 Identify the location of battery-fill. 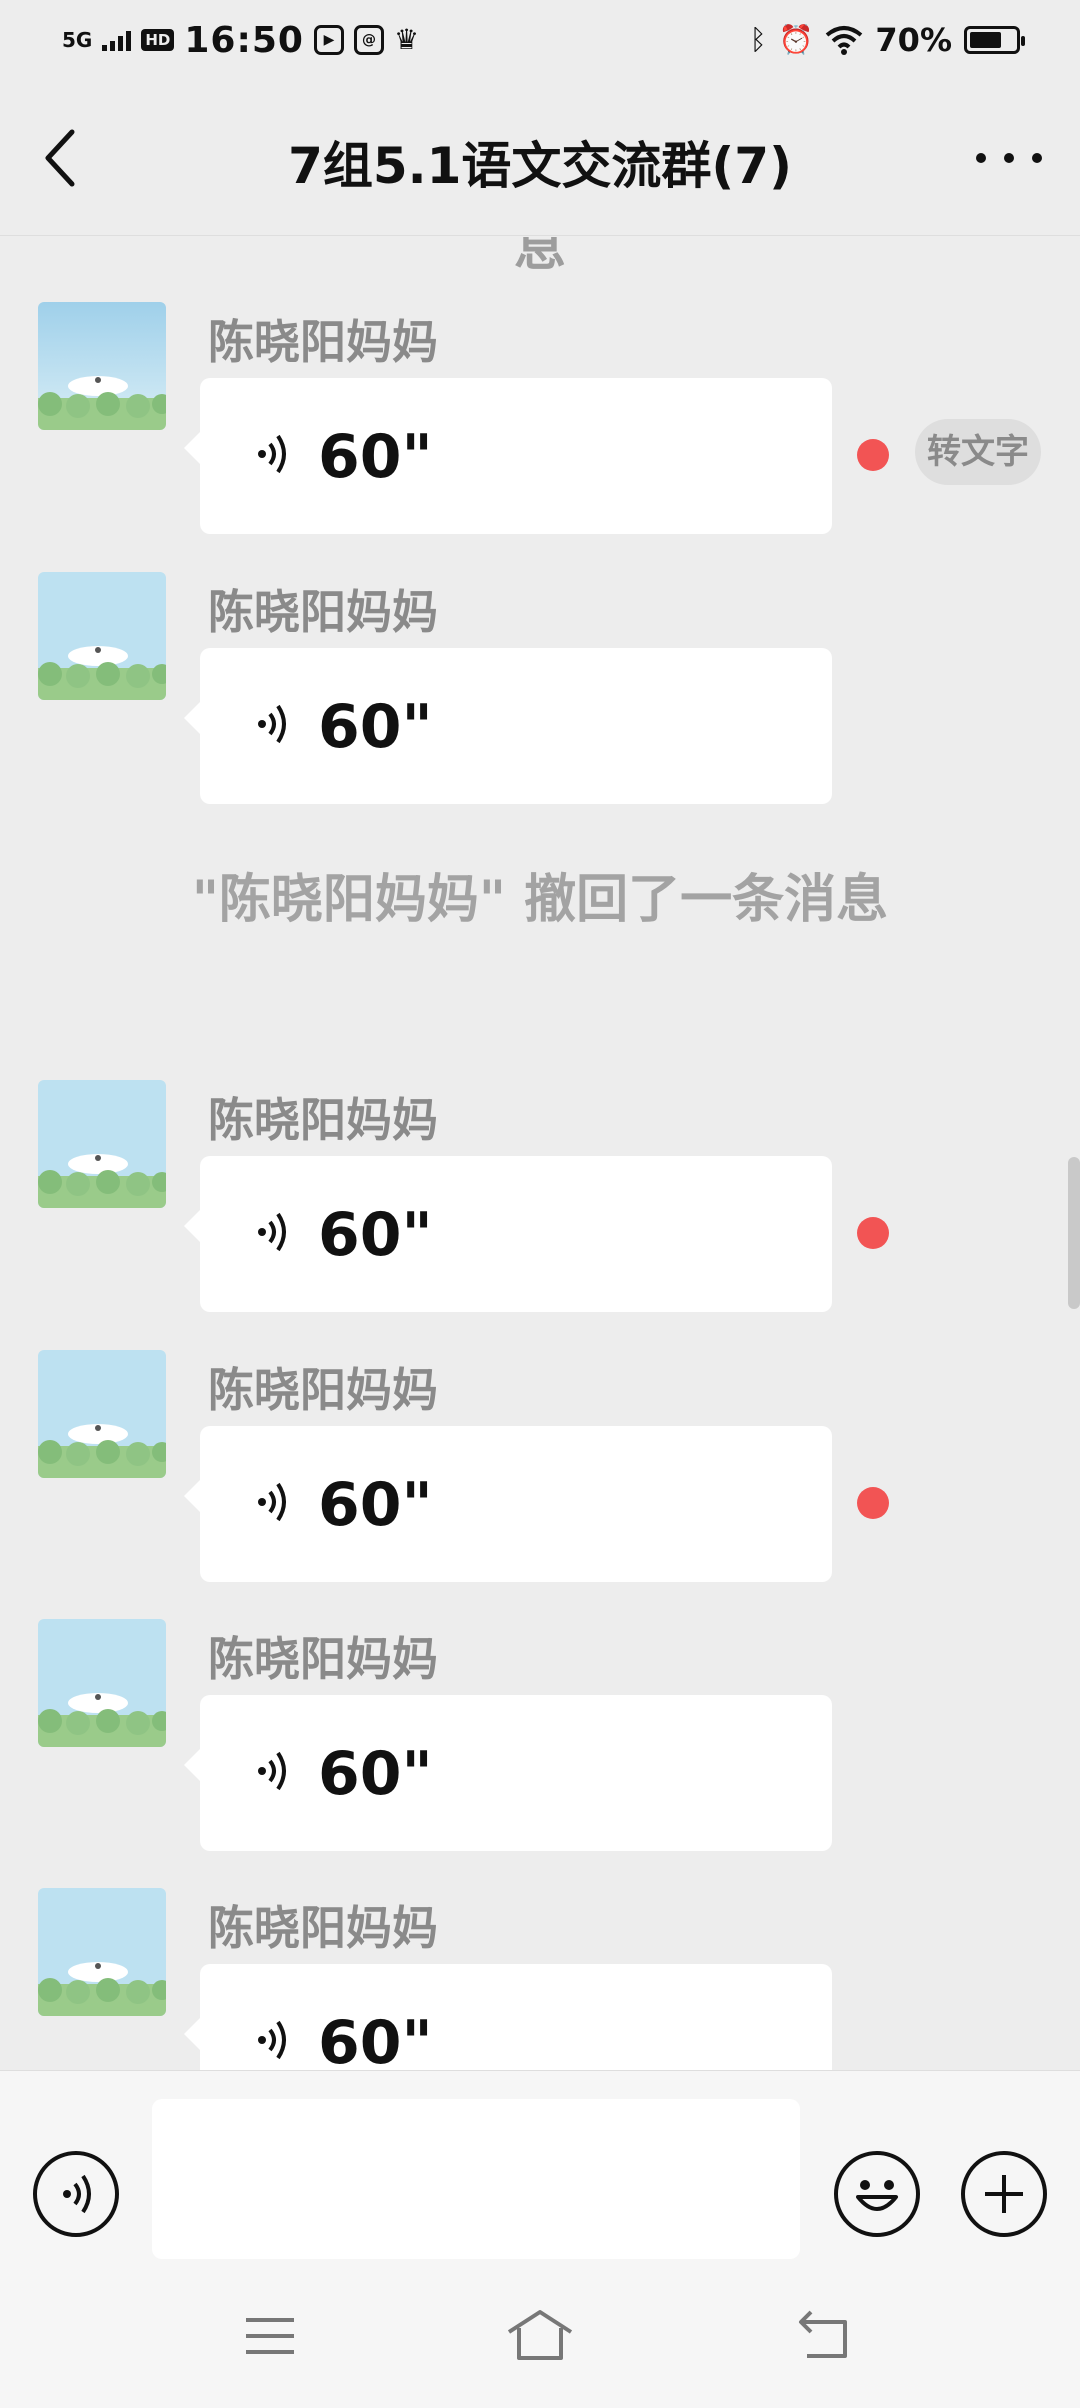
(985, 40).